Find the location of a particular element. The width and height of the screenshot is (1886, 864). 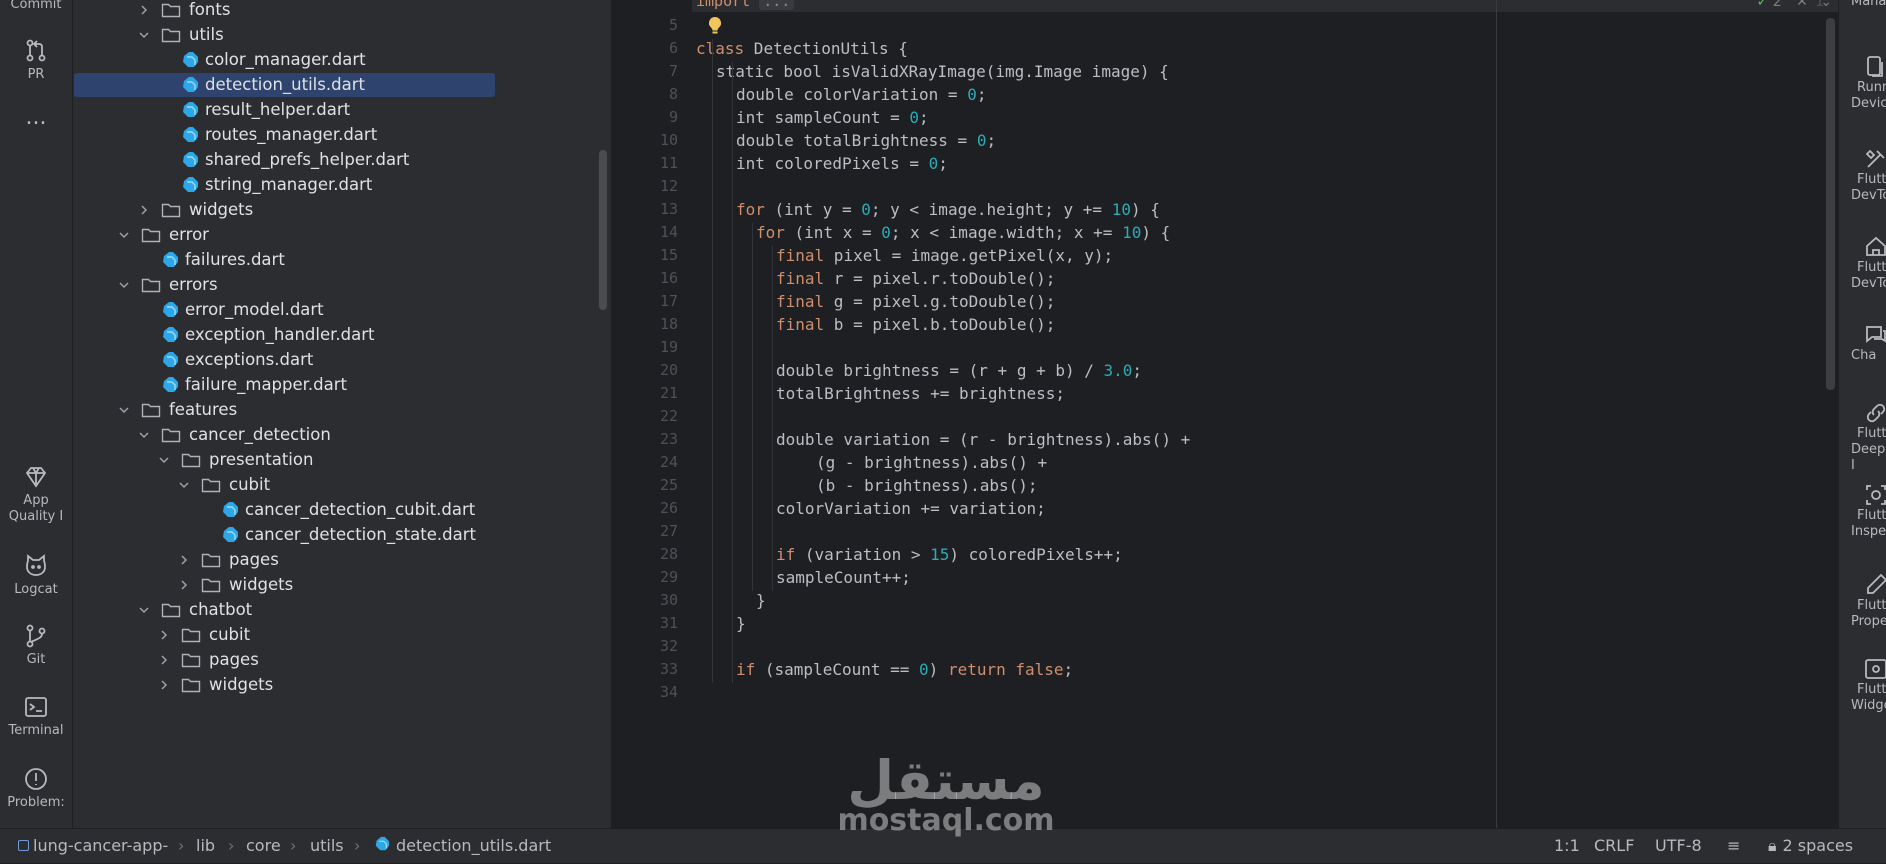

close-icon: ✕ is located at coordinates (1802, 5).